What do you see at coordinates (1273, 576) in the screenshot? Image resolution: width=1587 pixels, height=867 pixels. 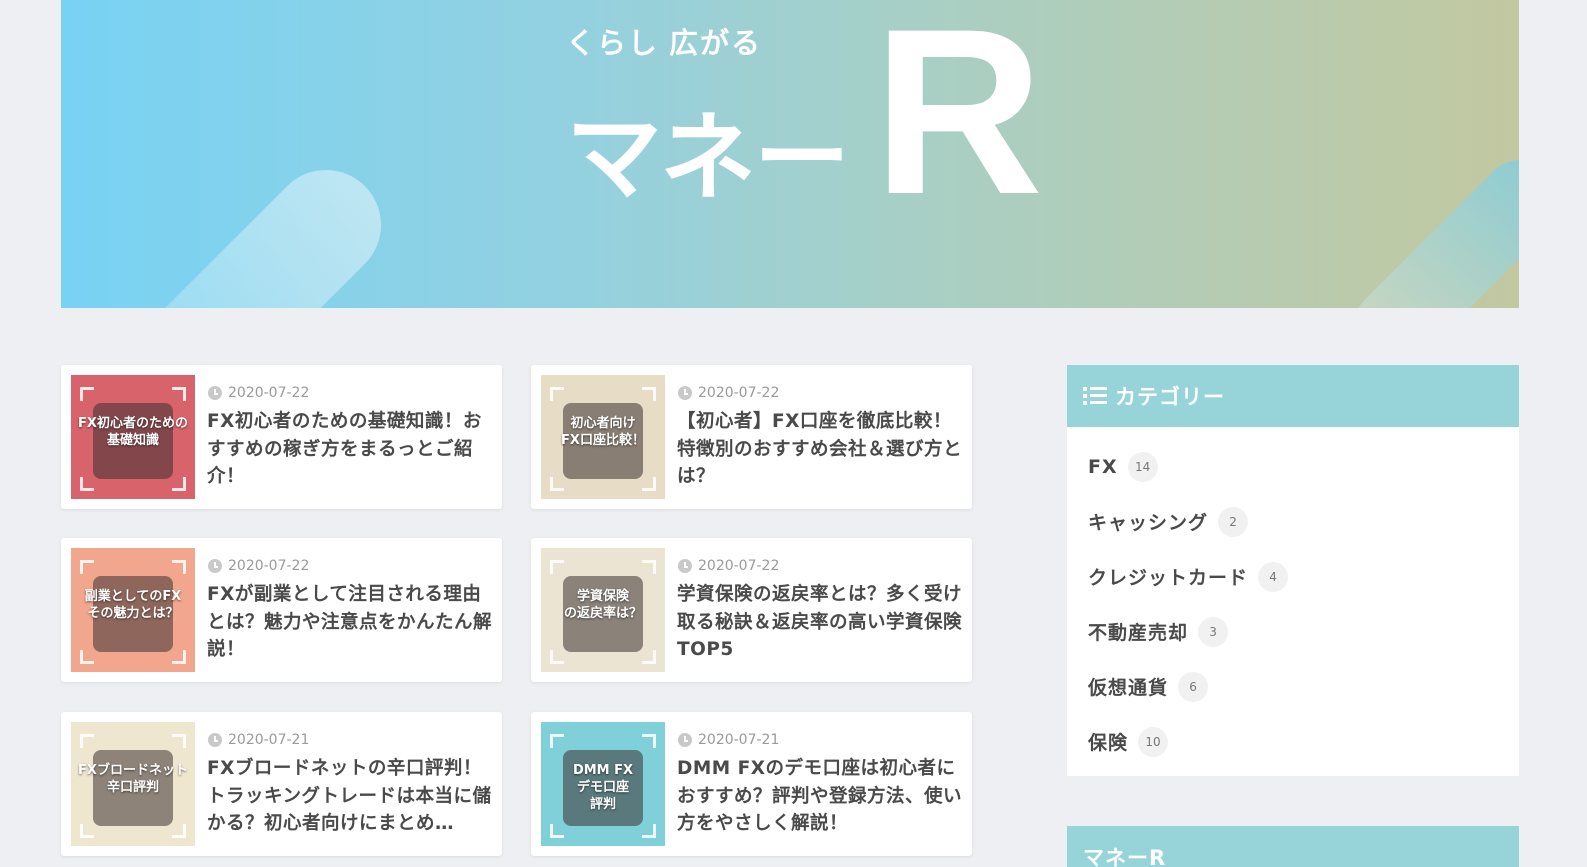 I see `category-count-badge: 4` at bounding box center [1273, 576].